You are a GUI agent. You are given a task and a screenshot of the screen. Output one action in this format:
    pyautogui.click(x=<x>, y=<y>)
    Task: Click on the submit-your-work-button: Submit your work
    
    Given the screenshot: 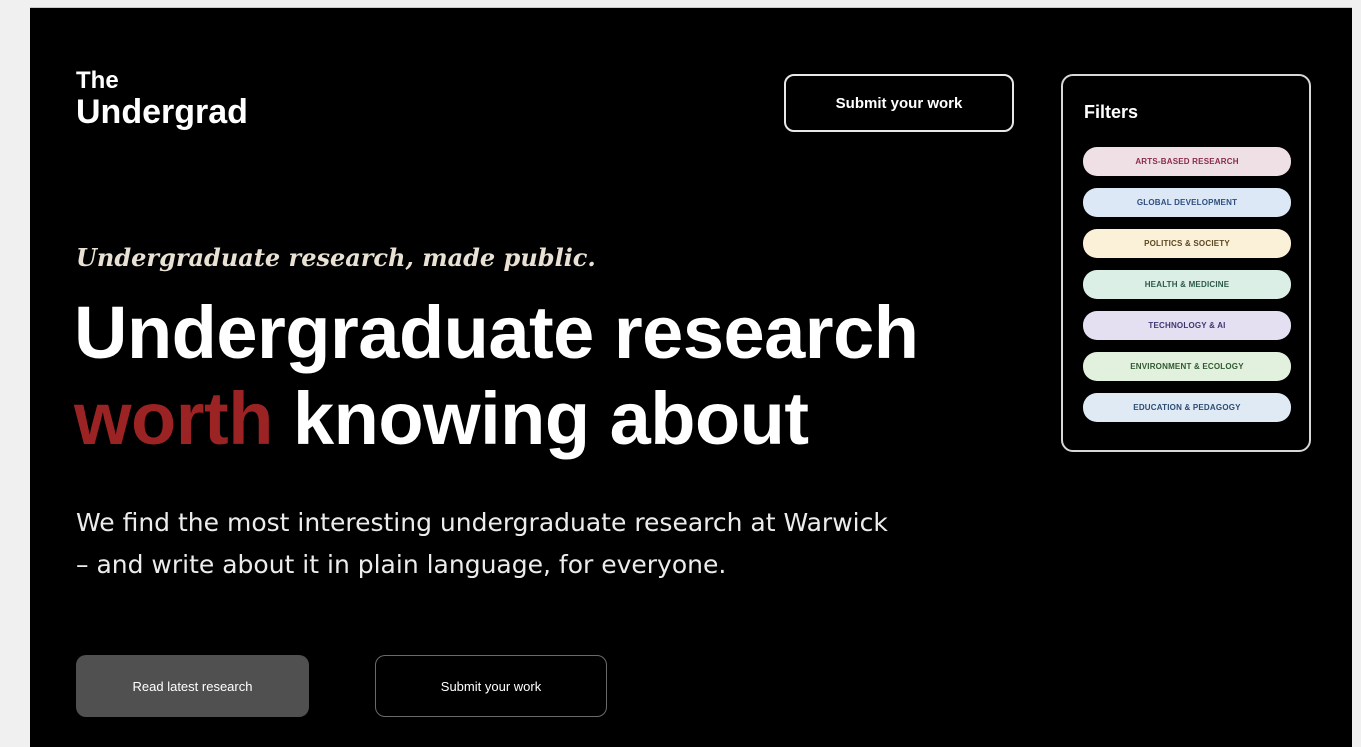 What is the action you would take?
    pyautogui.click(x=491, y=686)
    